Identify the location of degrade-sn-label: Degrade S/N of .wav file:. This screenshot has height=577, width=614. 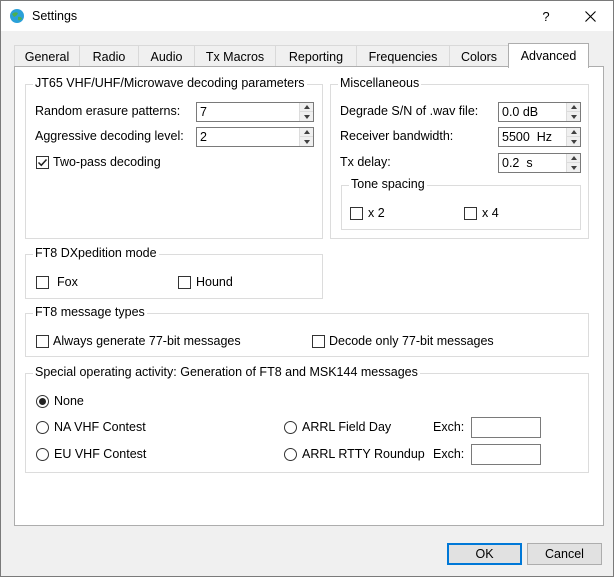
(409, 111).